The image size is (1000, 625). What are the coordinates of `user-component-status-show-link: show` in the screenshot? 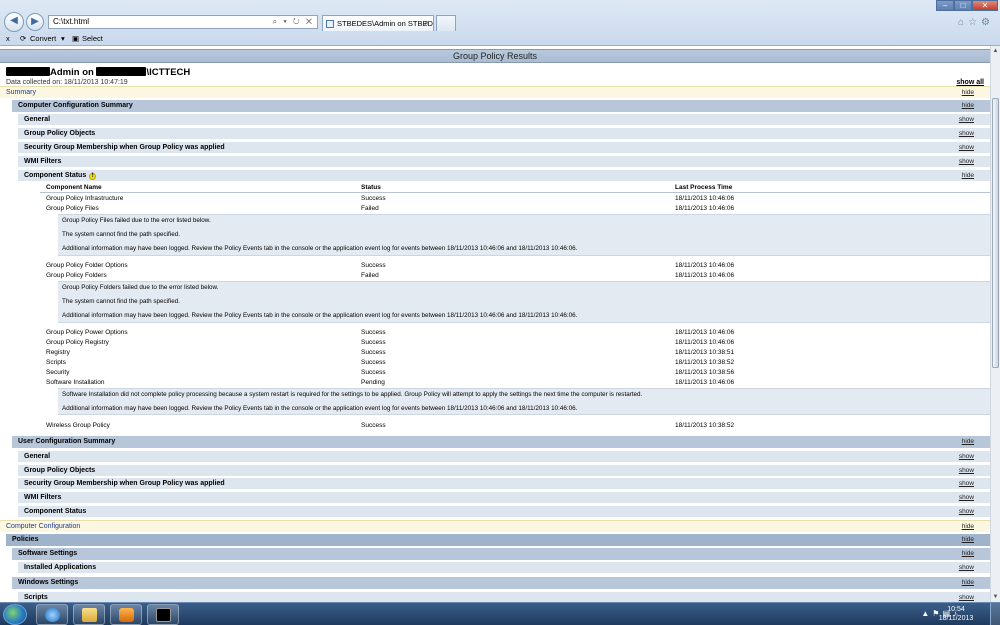 It's located at (966, 512).